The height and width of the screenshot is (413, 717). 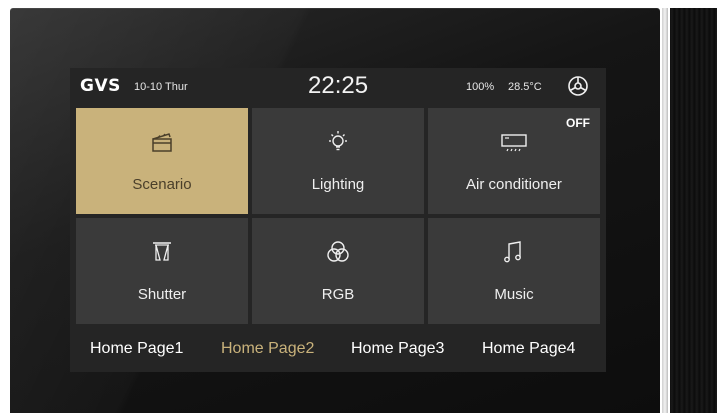 What do you see at coordinates (514, 294) in the screenshot?
I see `tile-label: Music` at bounding box center [514, 294].